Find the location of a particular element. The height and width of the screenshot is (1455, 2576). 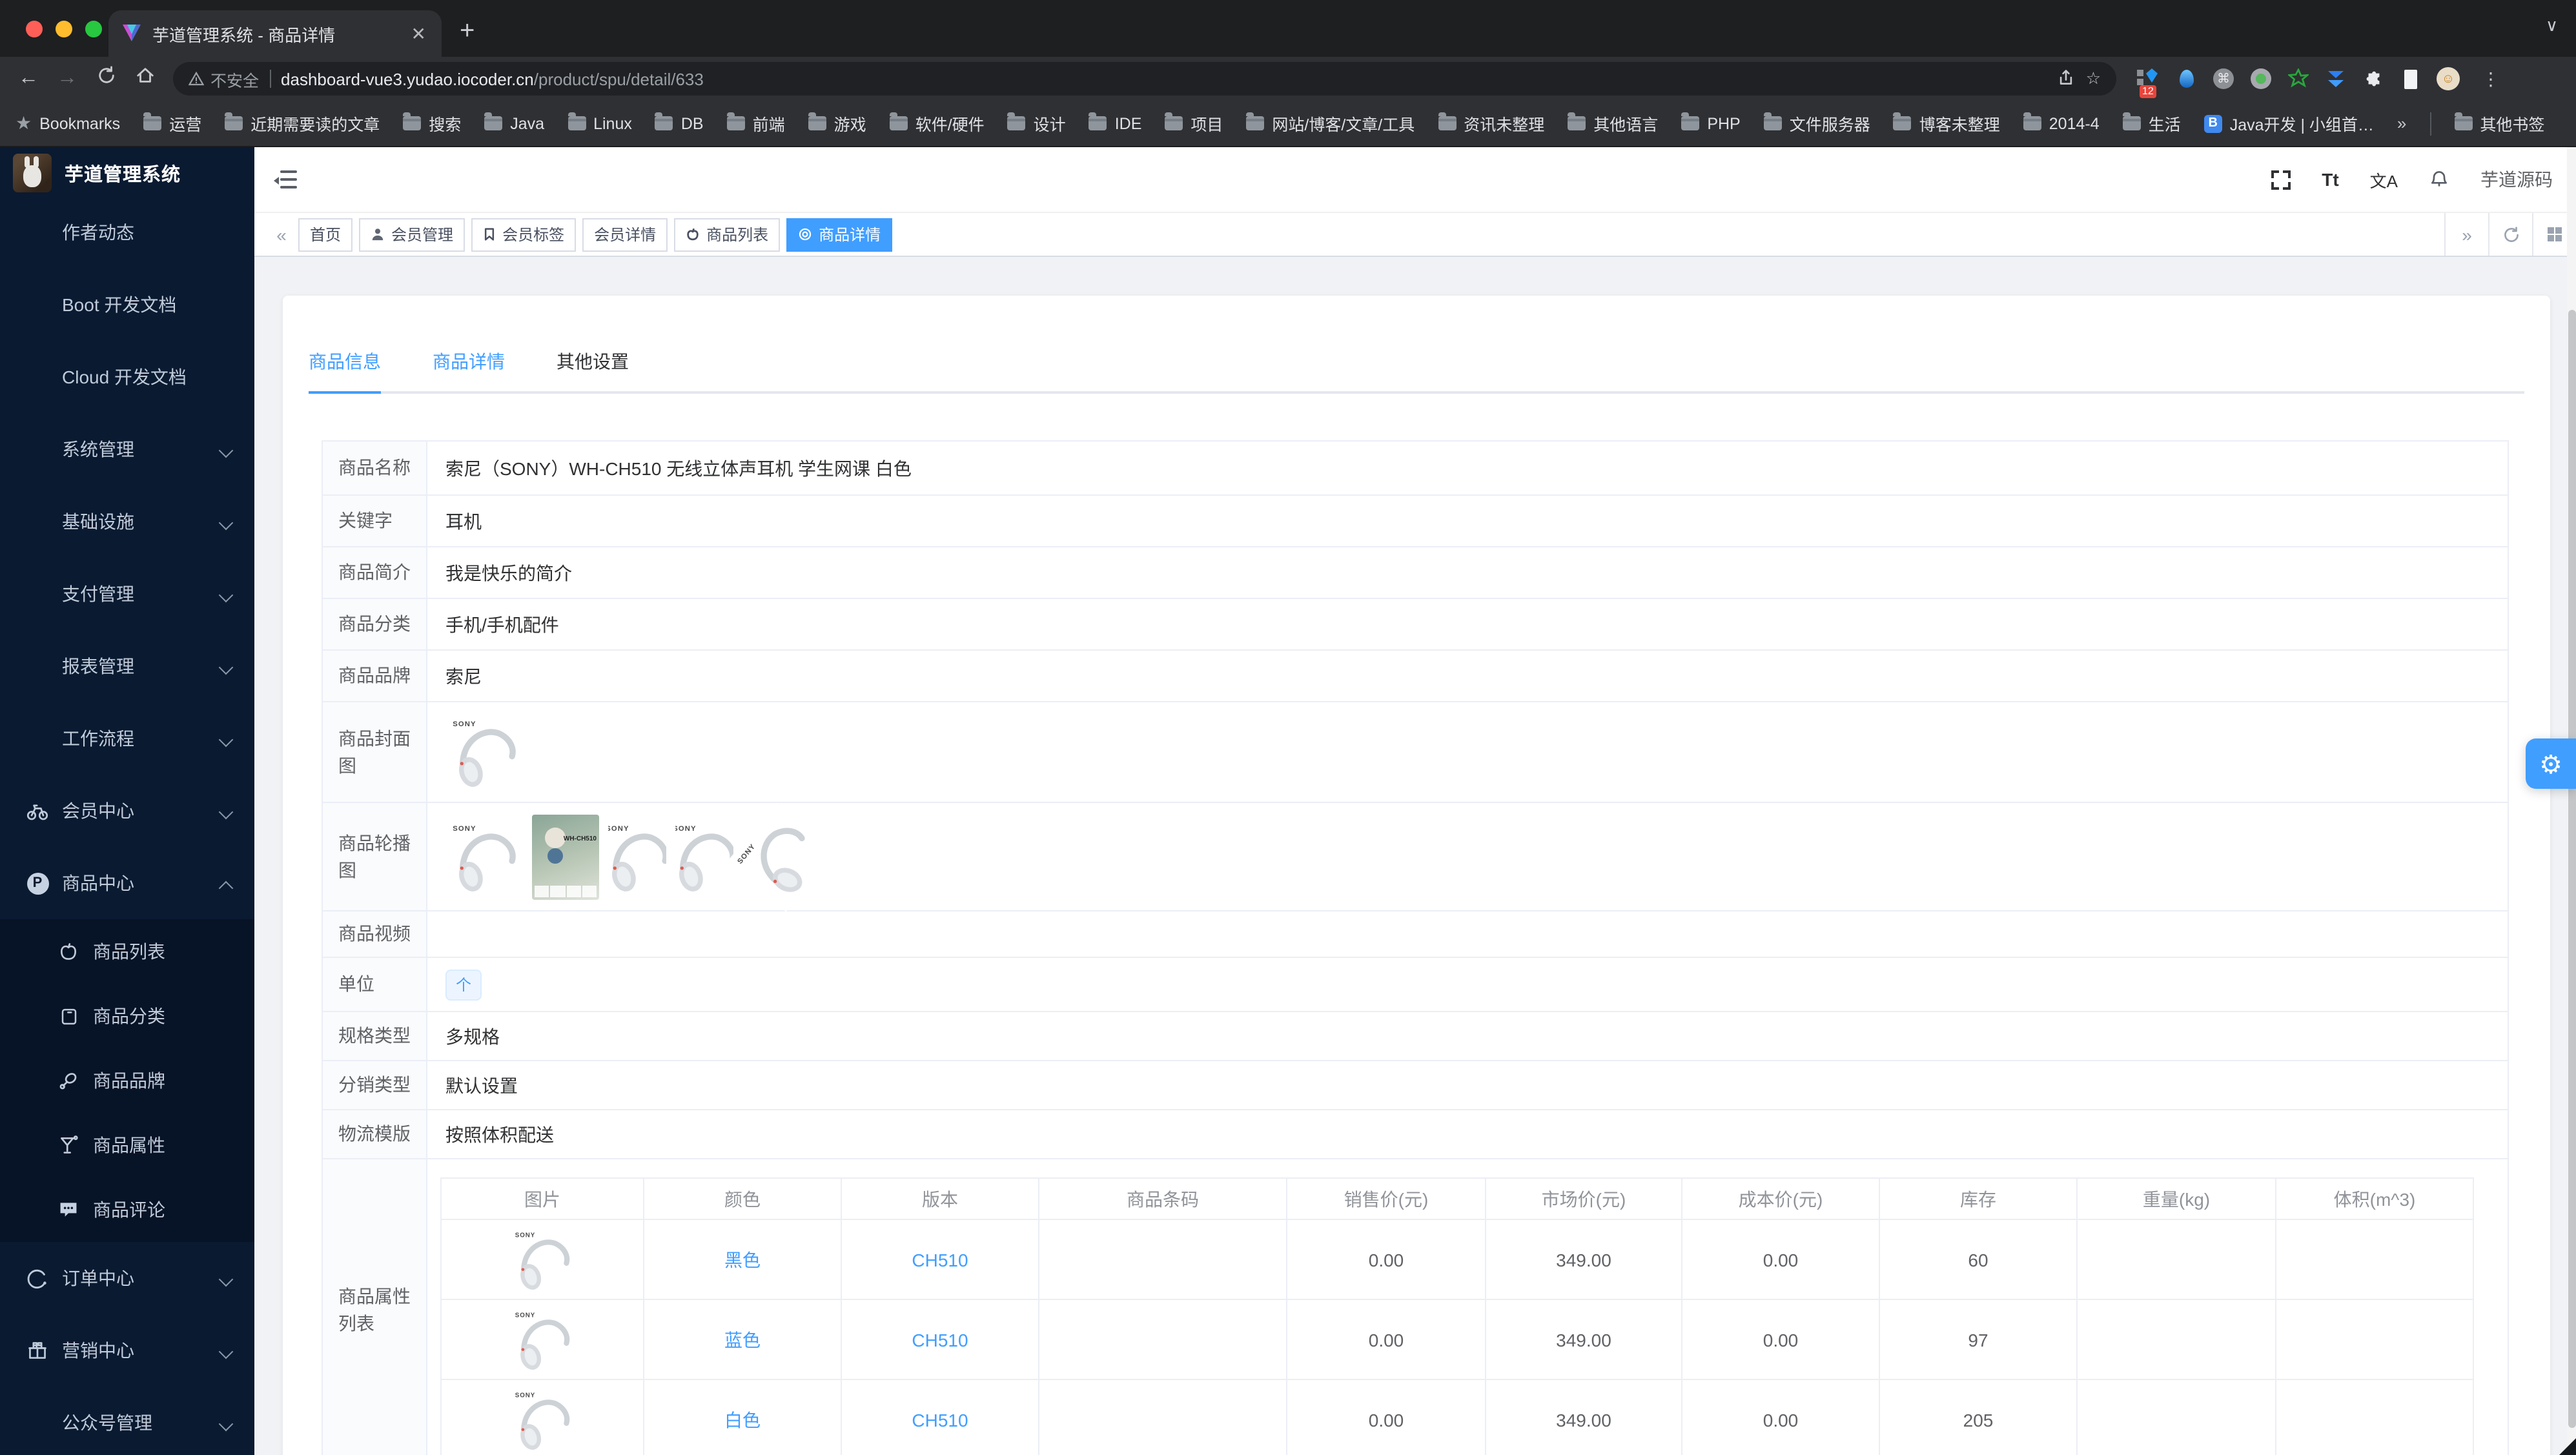

share-icon is located at coordinates (2067, 79).